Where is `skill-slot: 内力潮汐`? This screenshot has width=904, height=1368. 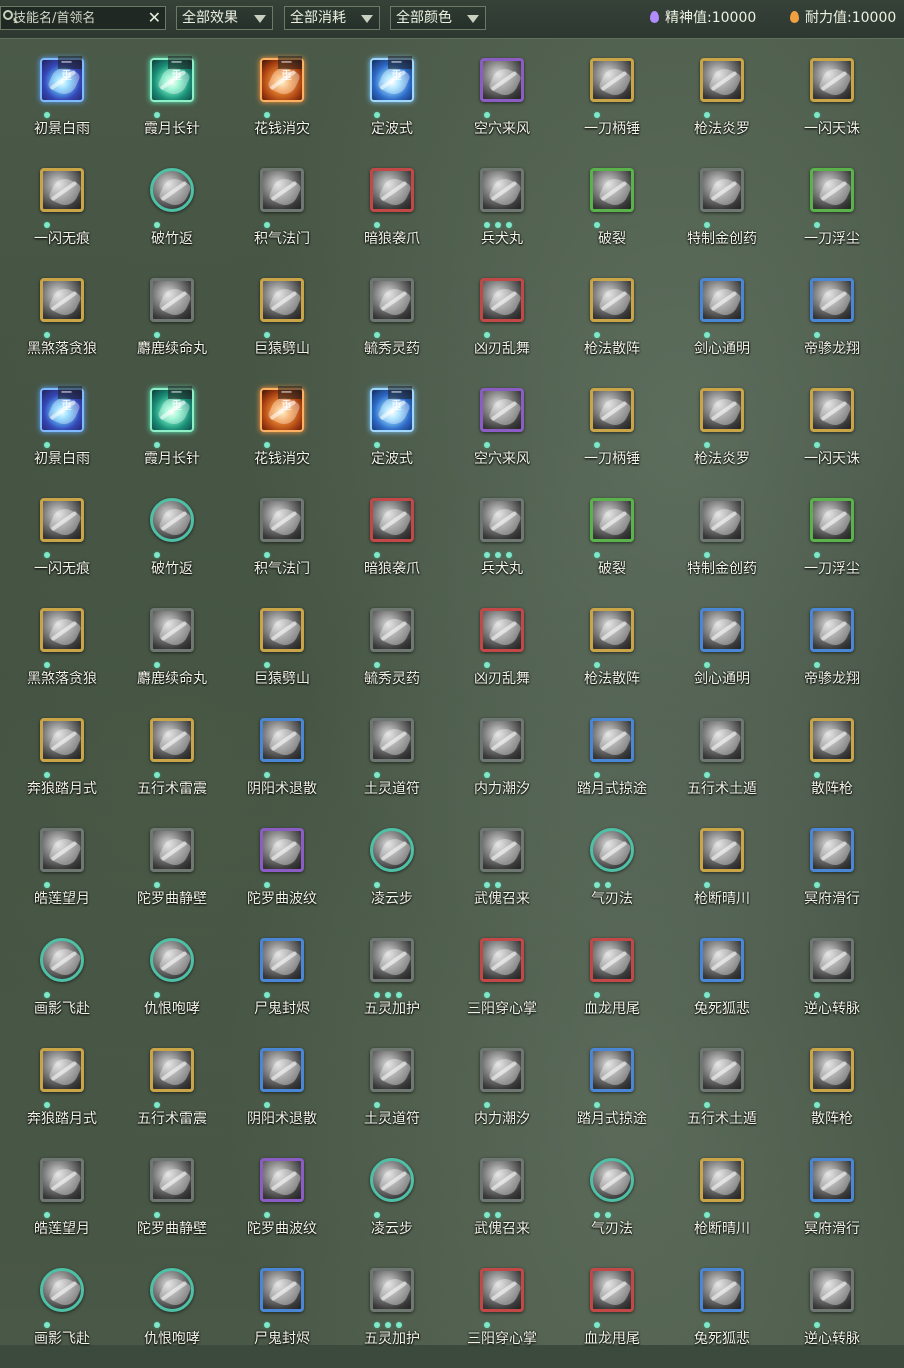 skill-slot: 内力潮汐 is located at coordinates (495, 763).